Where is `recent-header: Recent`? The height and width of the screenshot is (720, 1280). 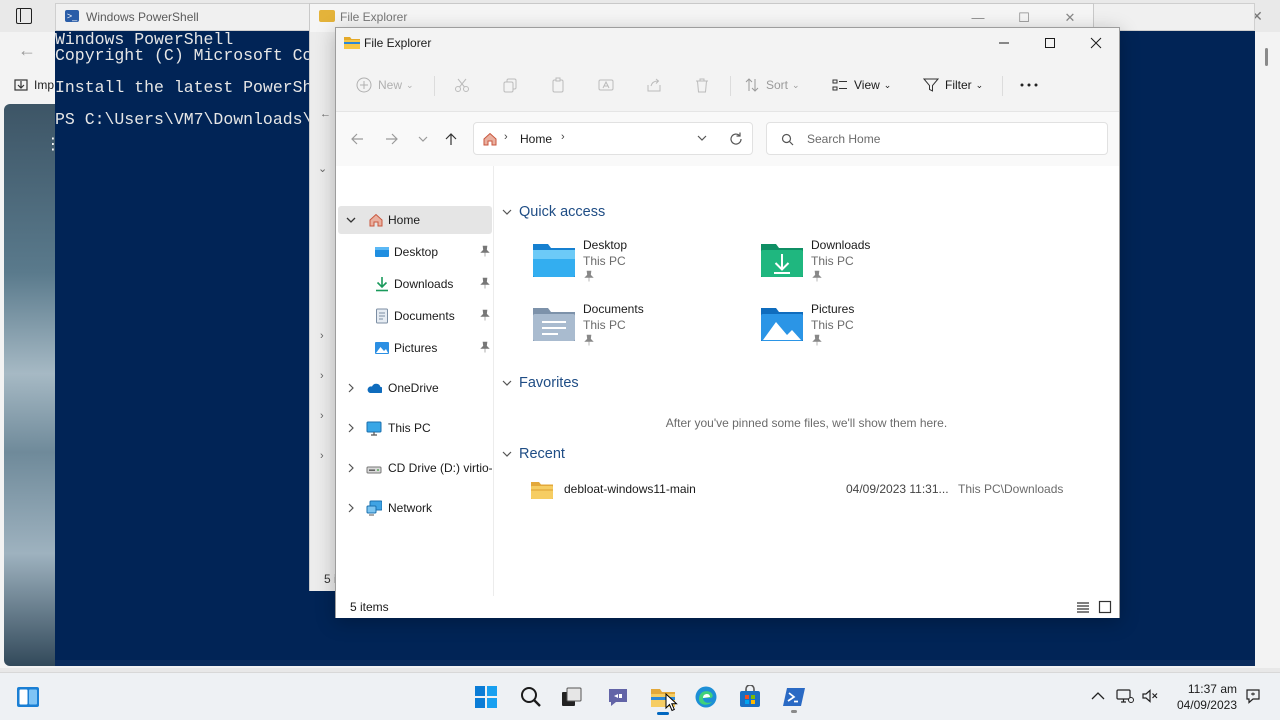
recent-header: Recent is located at coordinates (533, 454).